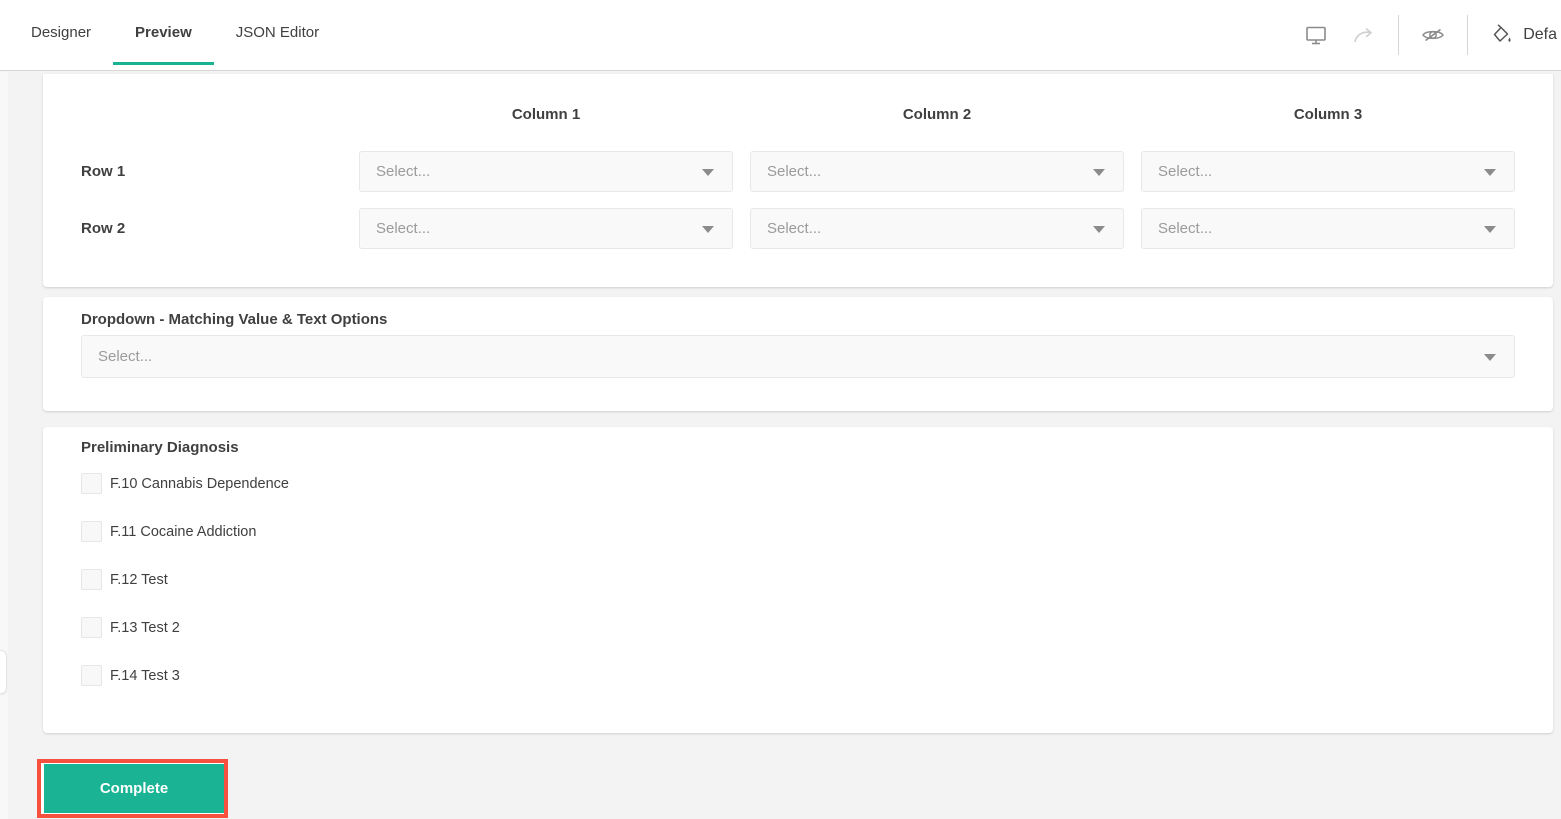 The image size is (1561, 819). Describe the element at coordinates (183, 531) in the screenshot. I see `checkbox-label: F.11 Cocaine Addiction` at that location.